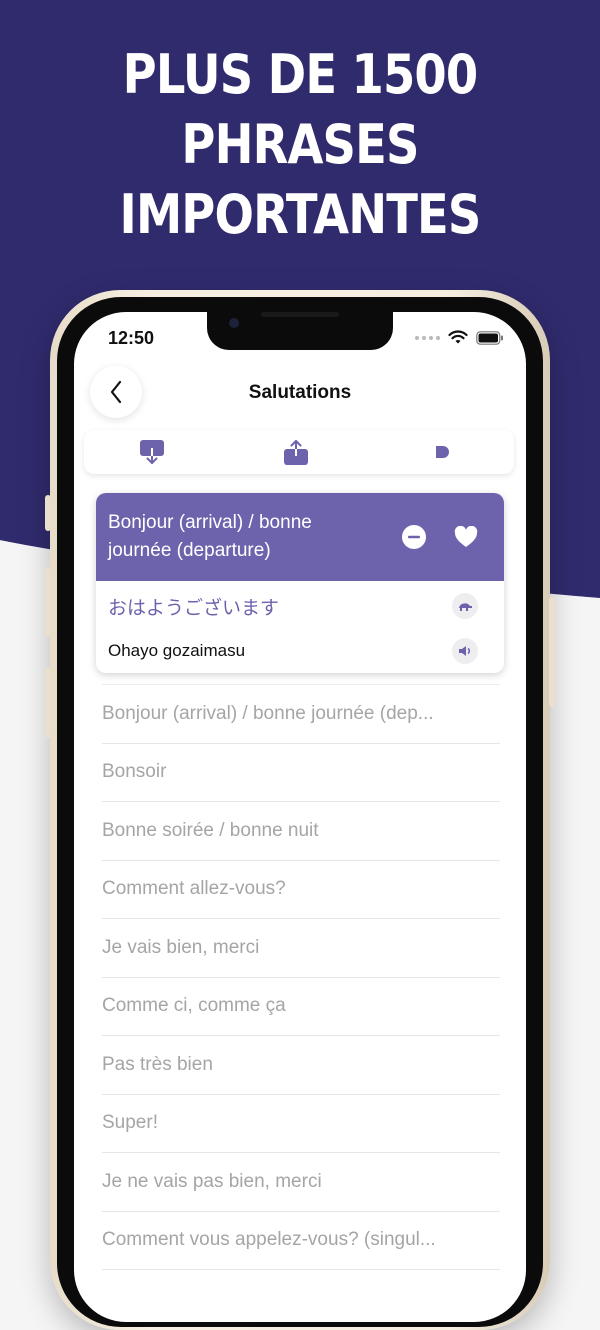 This screenshot has width=600, height=1330. Describe the element at coordinates (194, 889) in the screenshot. I see `list-item-text: Comment allez-vous?` at that location.